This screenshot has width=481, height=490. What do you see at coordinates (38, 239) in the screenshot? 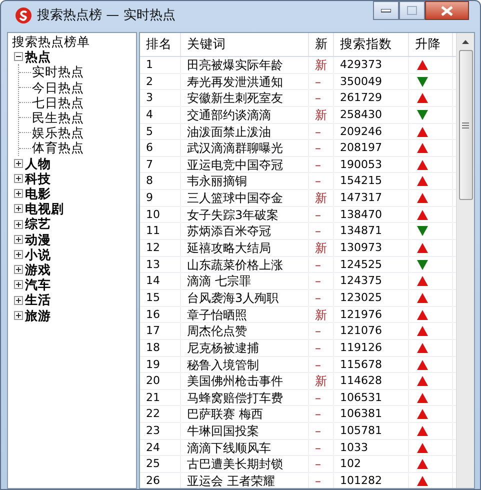
I see `tree-item: 动漫` at bounding box center [38, 239].